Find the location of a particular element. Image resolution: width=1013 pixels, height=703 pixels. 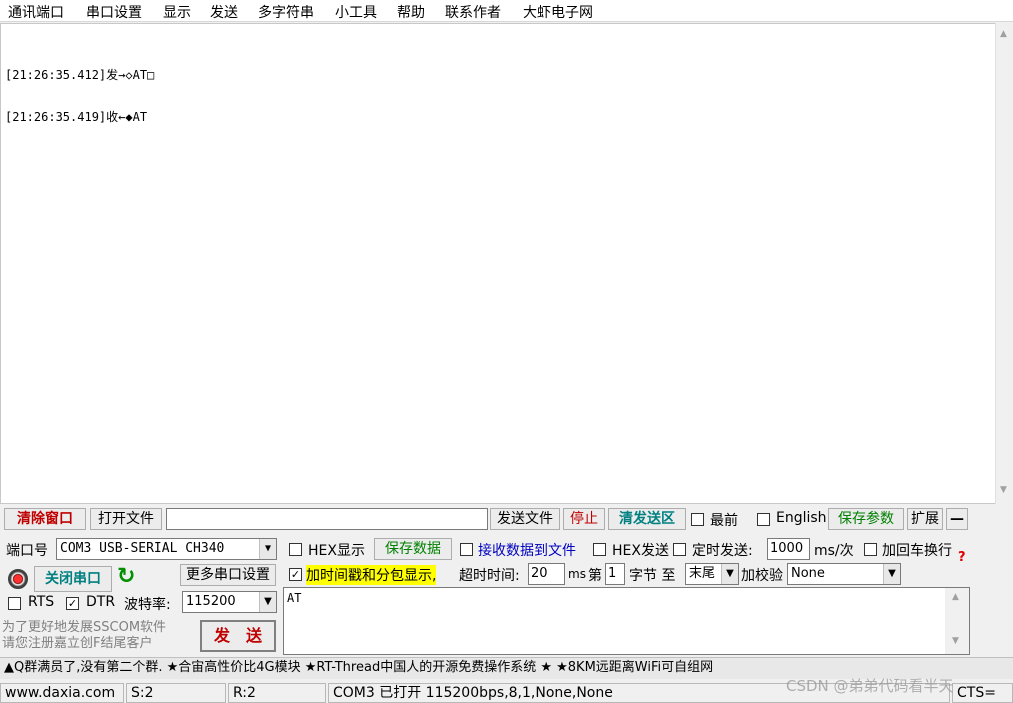

byte-to-label: 字节 至 is located at coordinates (652, 576).